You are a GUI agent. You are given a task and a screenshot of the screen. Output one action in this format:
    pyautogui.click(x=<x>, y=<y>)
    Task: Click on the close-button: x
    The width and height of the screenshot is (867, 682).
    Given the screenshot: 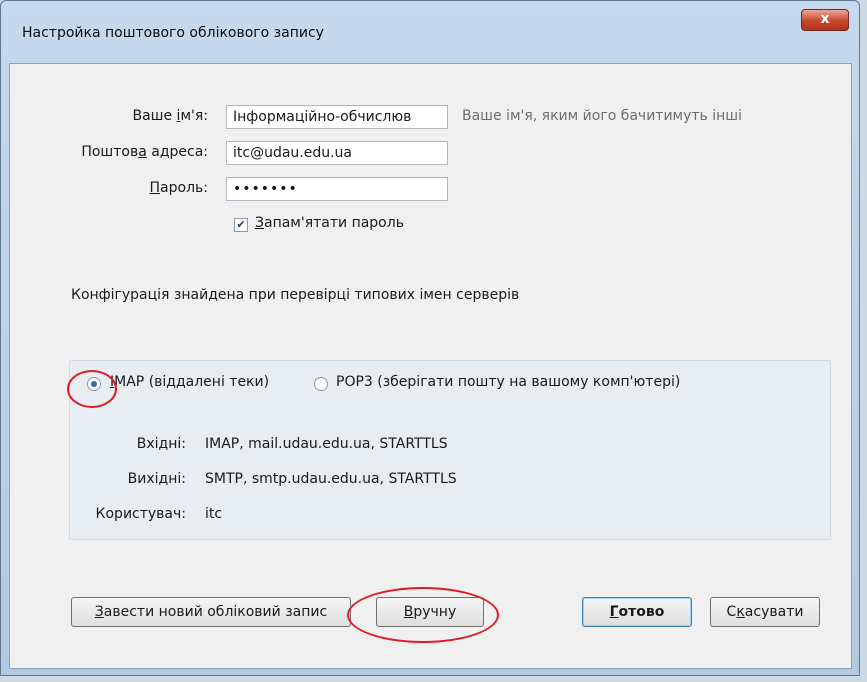 What is the action you would take?
    pyautogui.click(x=825, y=20)
    